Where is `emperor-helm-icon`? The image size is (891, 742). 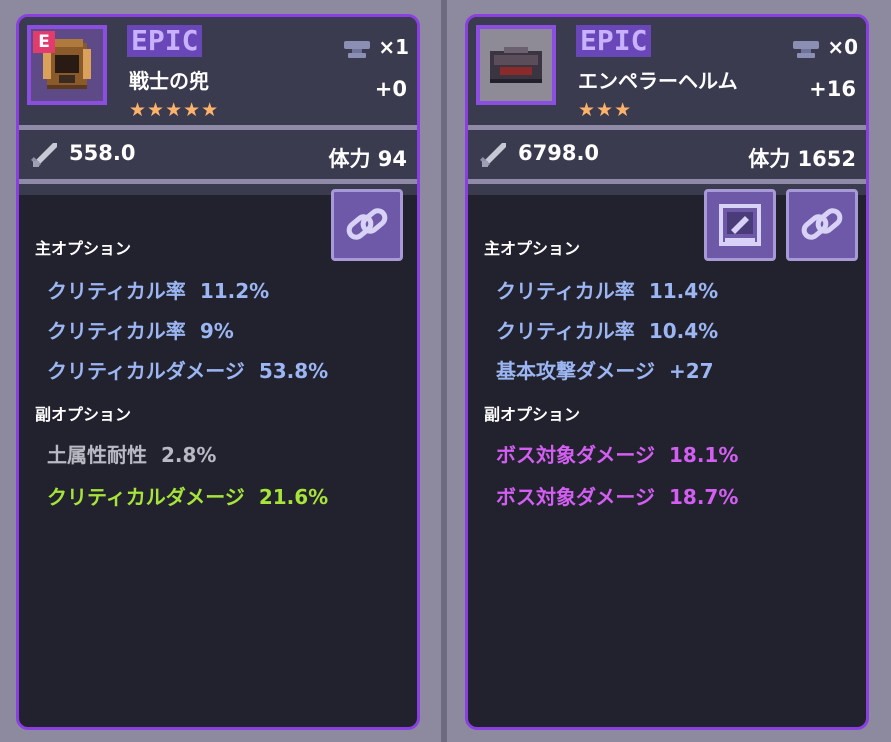 emperor-helm-icon is located at coordinates (516, 65).